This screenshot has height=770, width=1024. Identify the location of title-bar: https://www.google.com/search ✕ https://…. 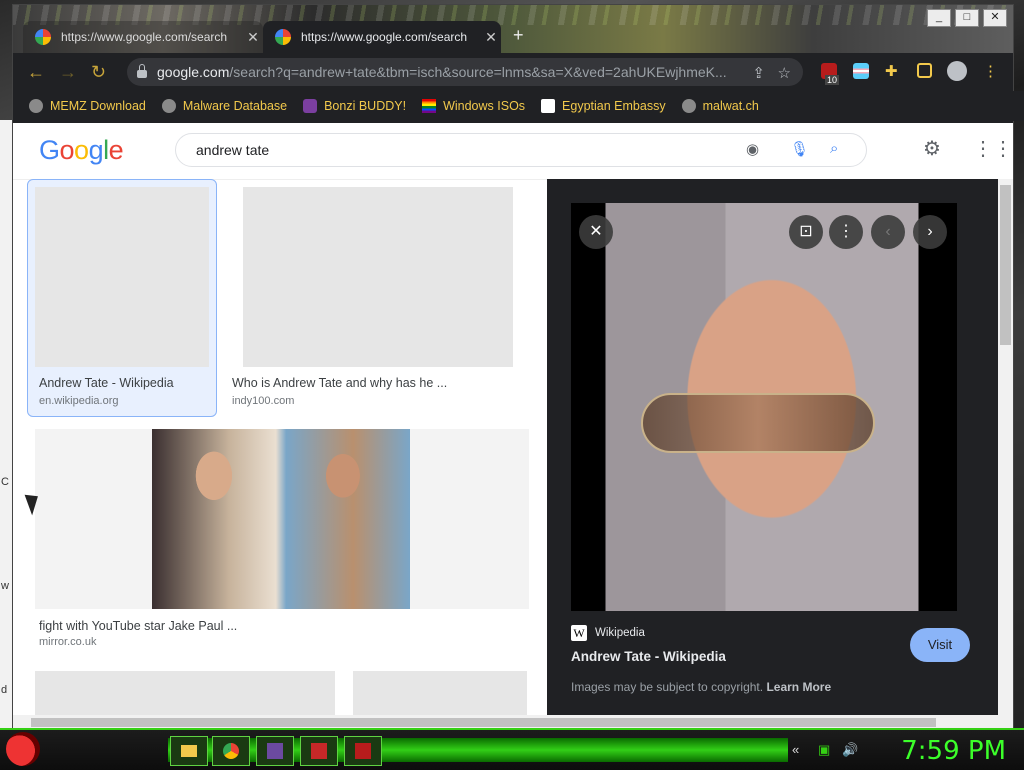
(513, 29).